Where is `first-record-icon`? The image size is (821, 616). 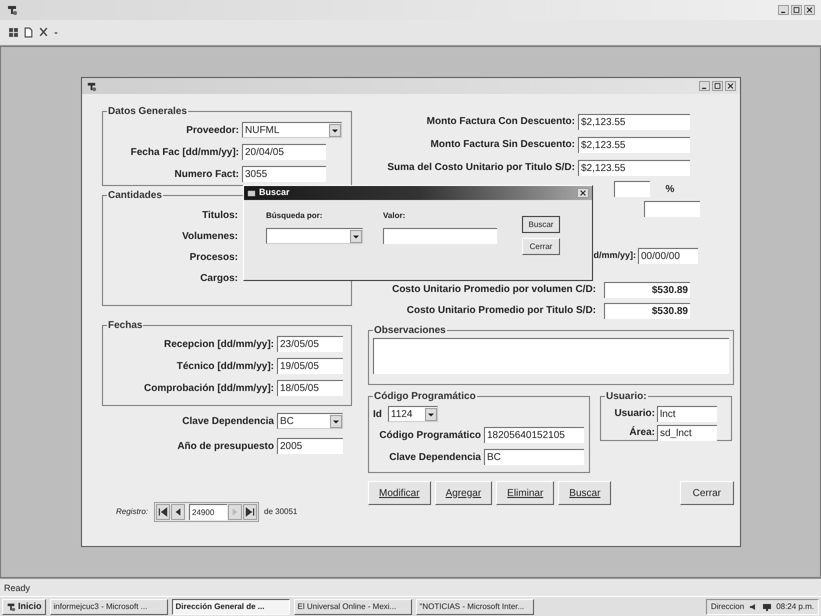
first-record-icon is located at coordinates (163, 512).